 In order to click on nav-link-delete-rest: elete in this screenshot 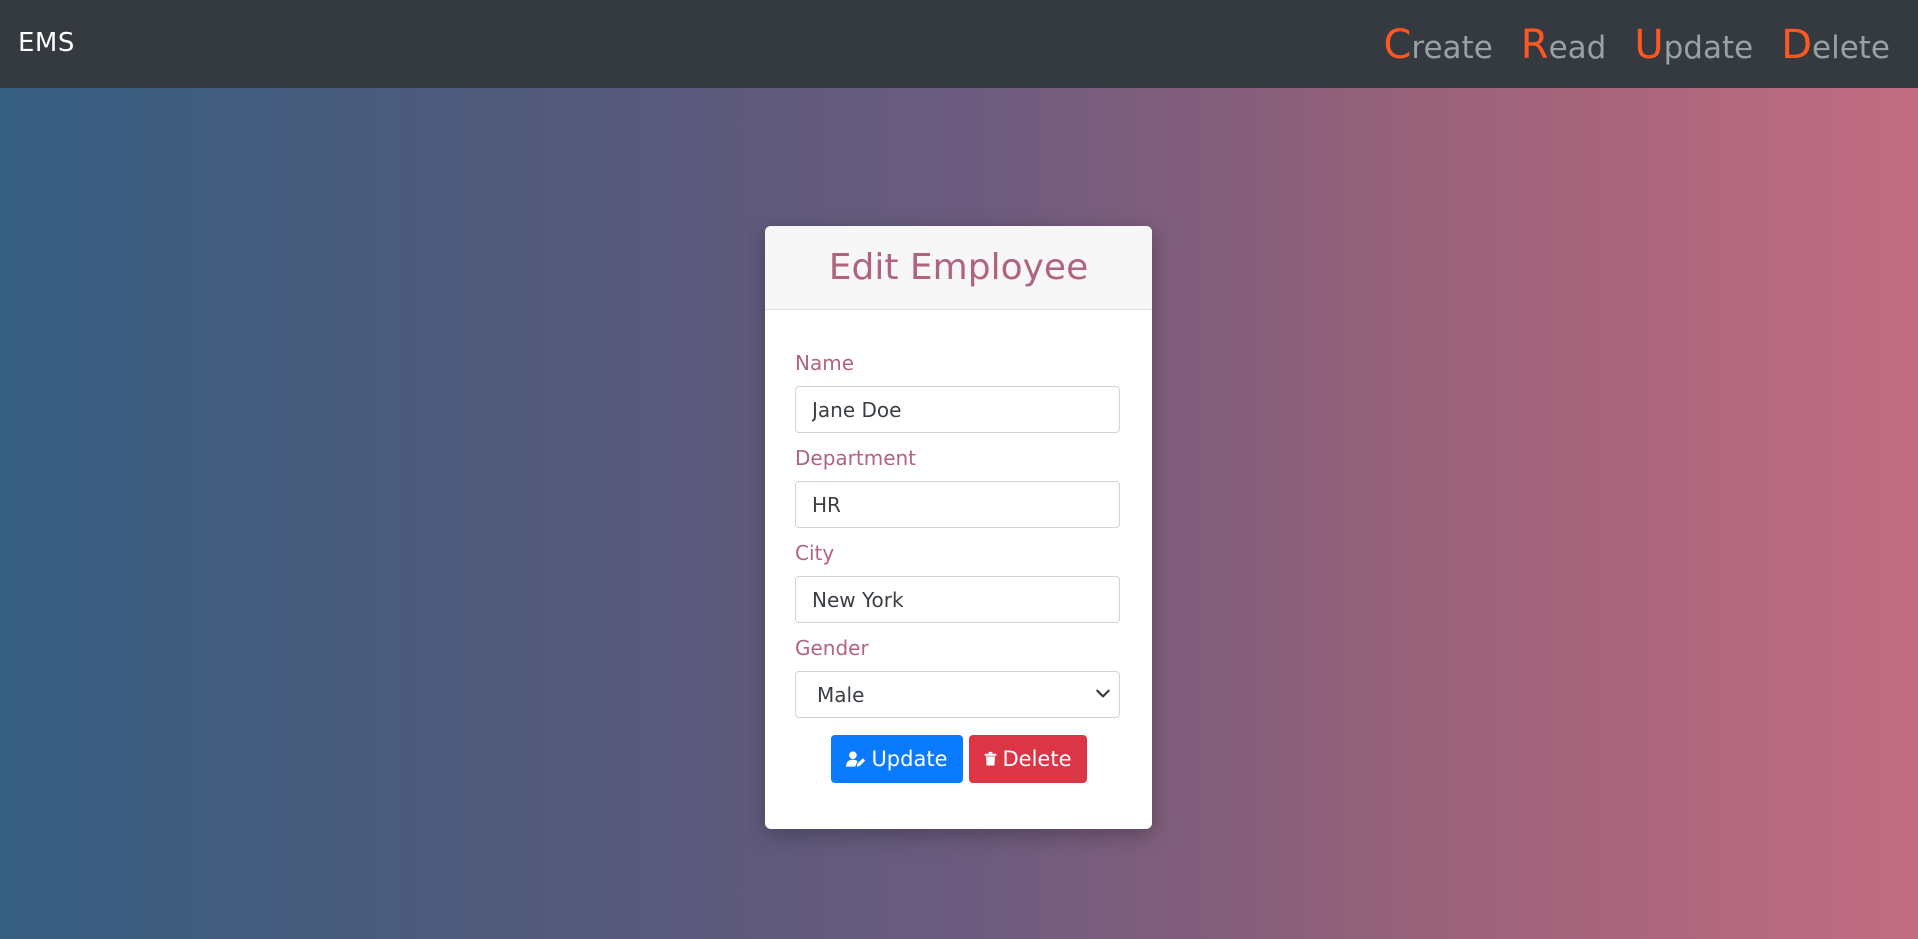, I will do `click(1851, 48)`.